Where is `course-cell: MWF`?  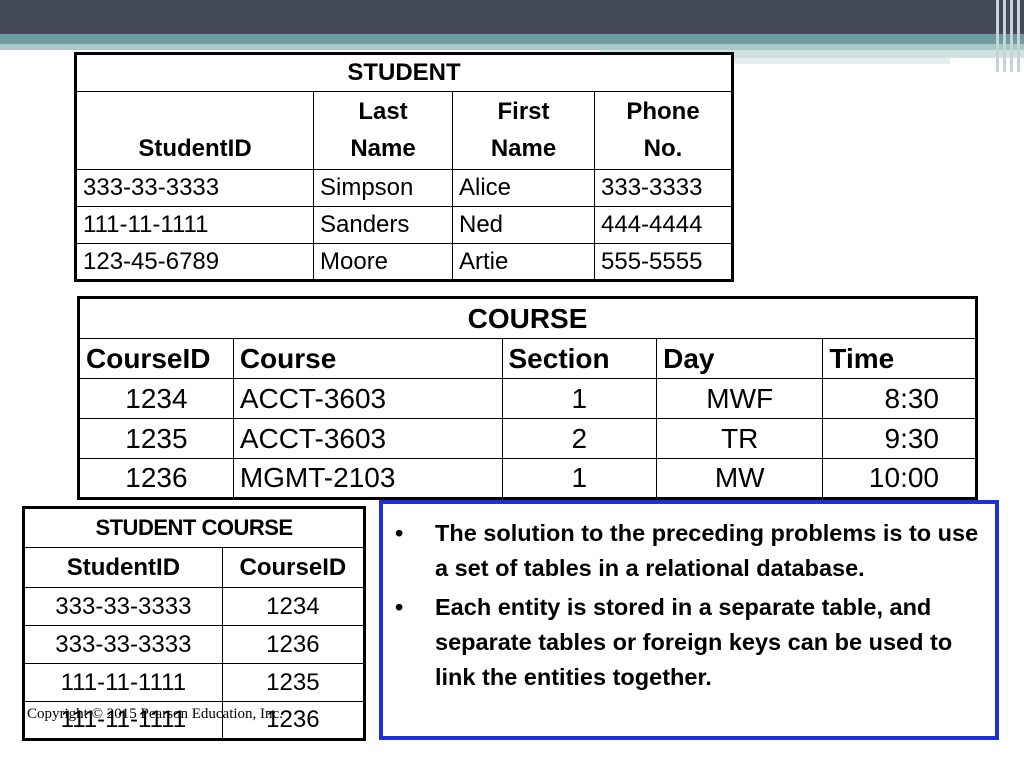 course-cell: MWF is located at coordinates (740, 398).